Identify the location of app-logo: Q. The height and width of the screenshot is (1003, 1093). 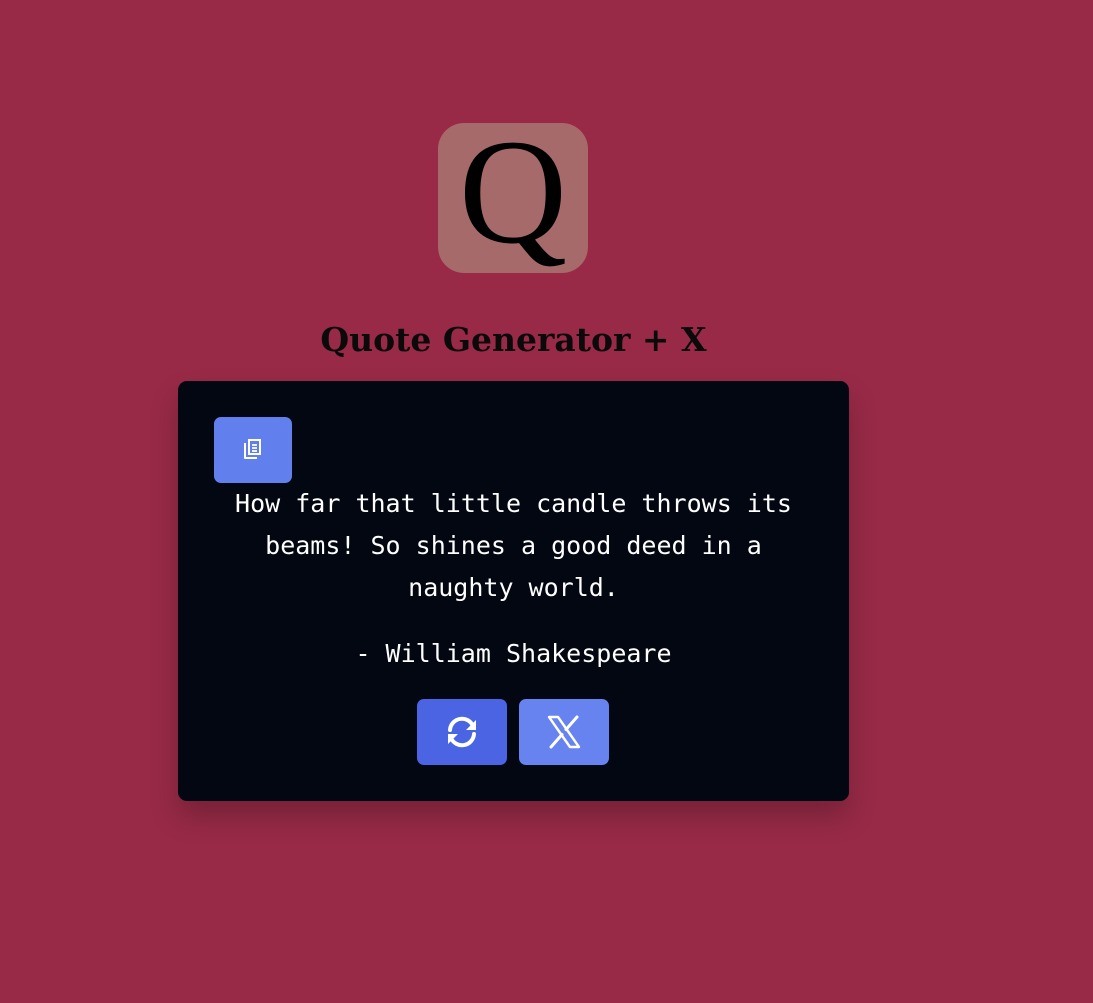
(513, 195).